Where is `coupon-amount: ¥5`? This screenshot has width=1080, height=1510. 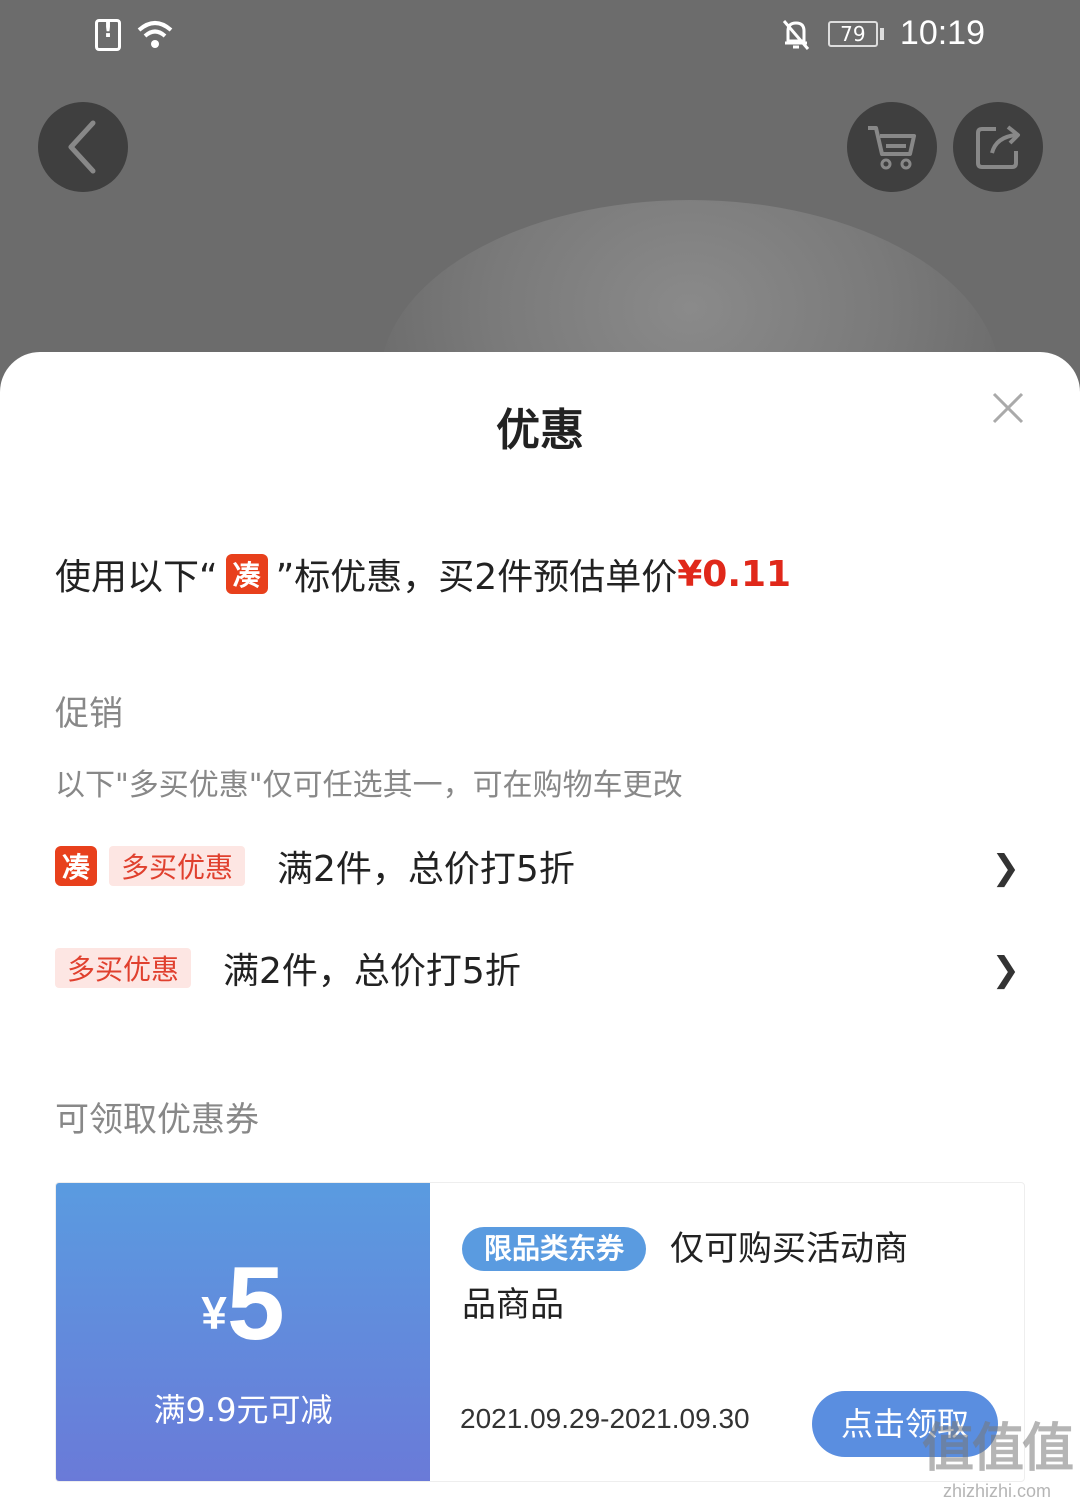
coupon-amount: ¥5 is located at coordinates (243, 1304).